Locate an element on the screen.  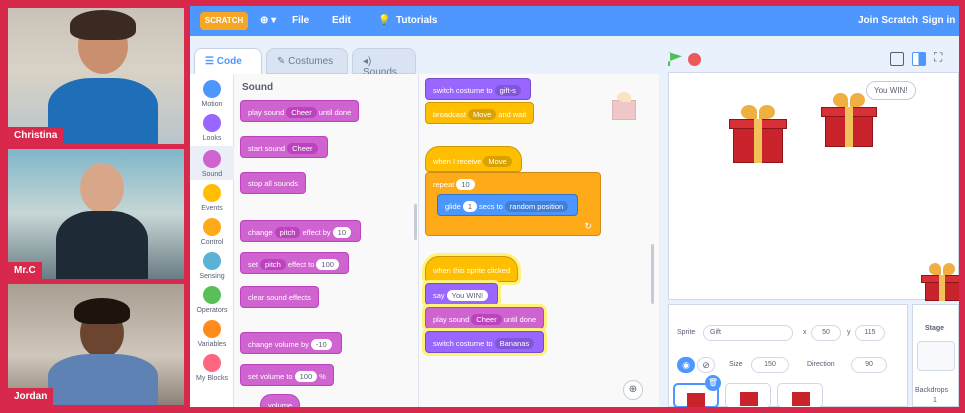
size-label: Size is located at coordinates (736, 364).